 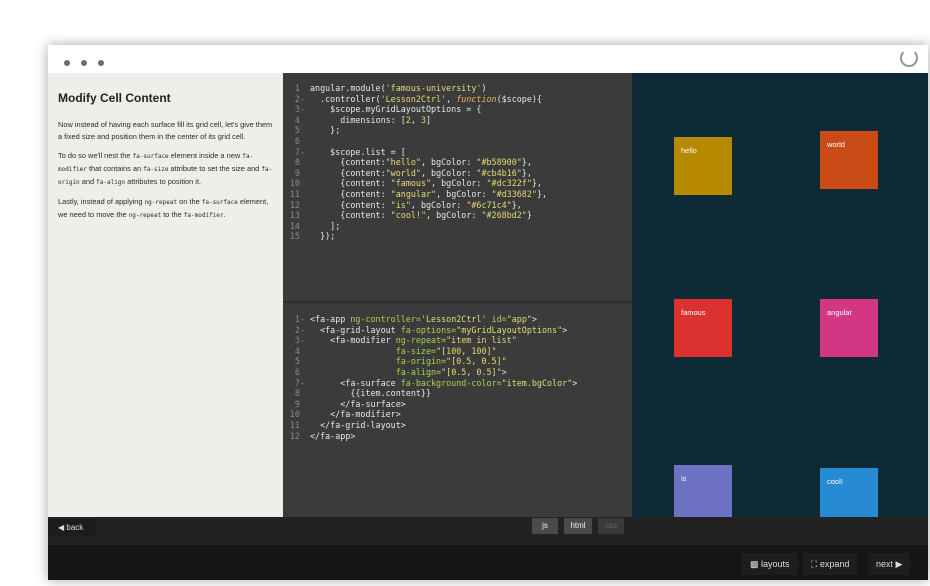 I want to click on expand-button: ⛶ expand, so click(x=830, y=564).